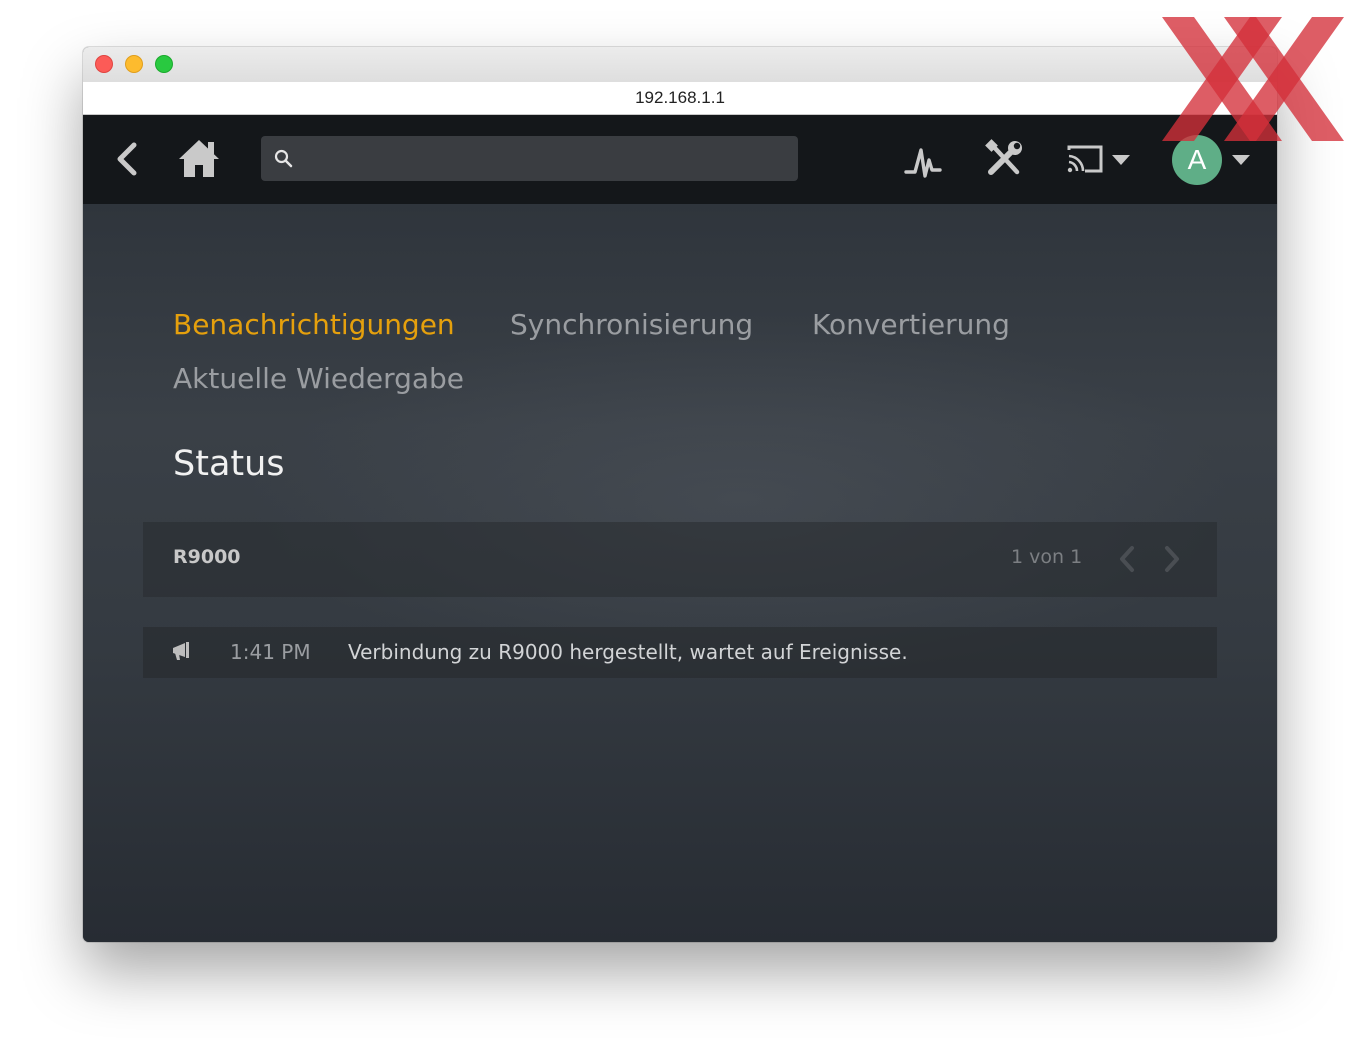 This screenshot has width=1360, height=1062. What do you see at coordinates (270, 652) in the screenshot?
I see `event-time: 1:41 PM` at bounding box center [270, 652].